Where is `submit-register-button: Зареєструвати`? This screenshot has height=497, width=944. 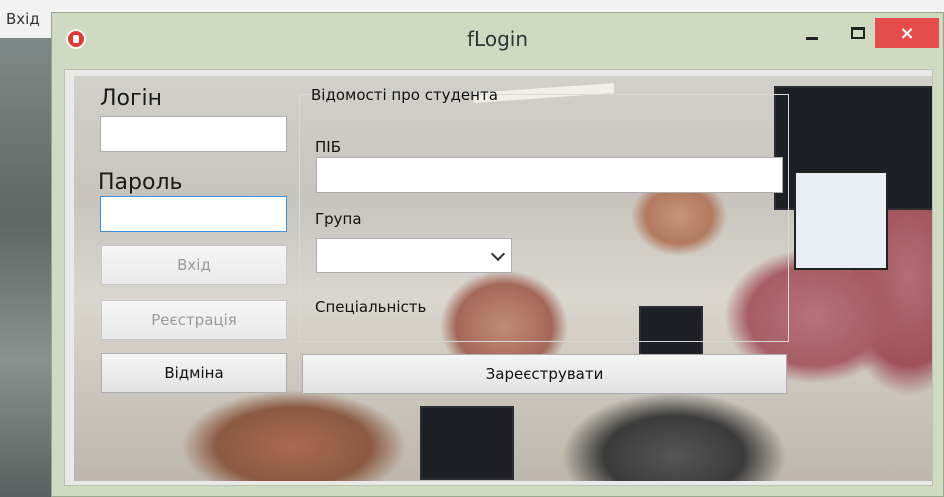
submit-register-button: Зареєструвати is located at coordinates (544, 374).